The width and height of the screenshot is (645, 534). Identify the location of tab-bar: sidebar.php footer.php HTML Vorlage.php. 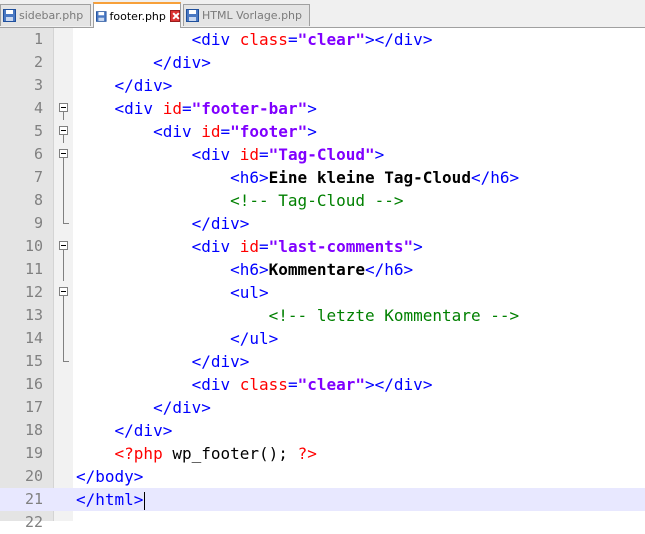
(322, 14).